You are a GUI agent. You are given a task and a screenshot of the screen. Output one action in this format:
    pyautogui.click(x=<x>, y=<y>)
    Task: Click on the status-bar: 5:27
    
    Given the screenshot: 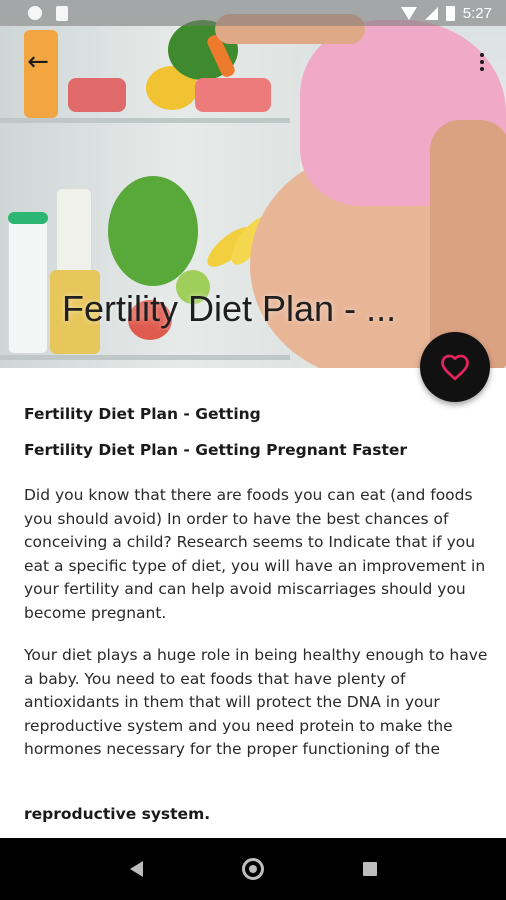 What is the action you would take?
    pyautogui.click(x=253, y=13)
    